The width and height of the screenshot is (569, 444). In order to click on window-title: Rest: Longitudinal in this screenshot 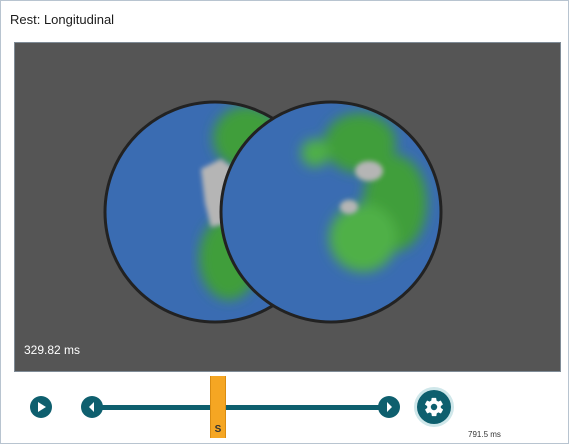, I will do `click(62, 19)`.